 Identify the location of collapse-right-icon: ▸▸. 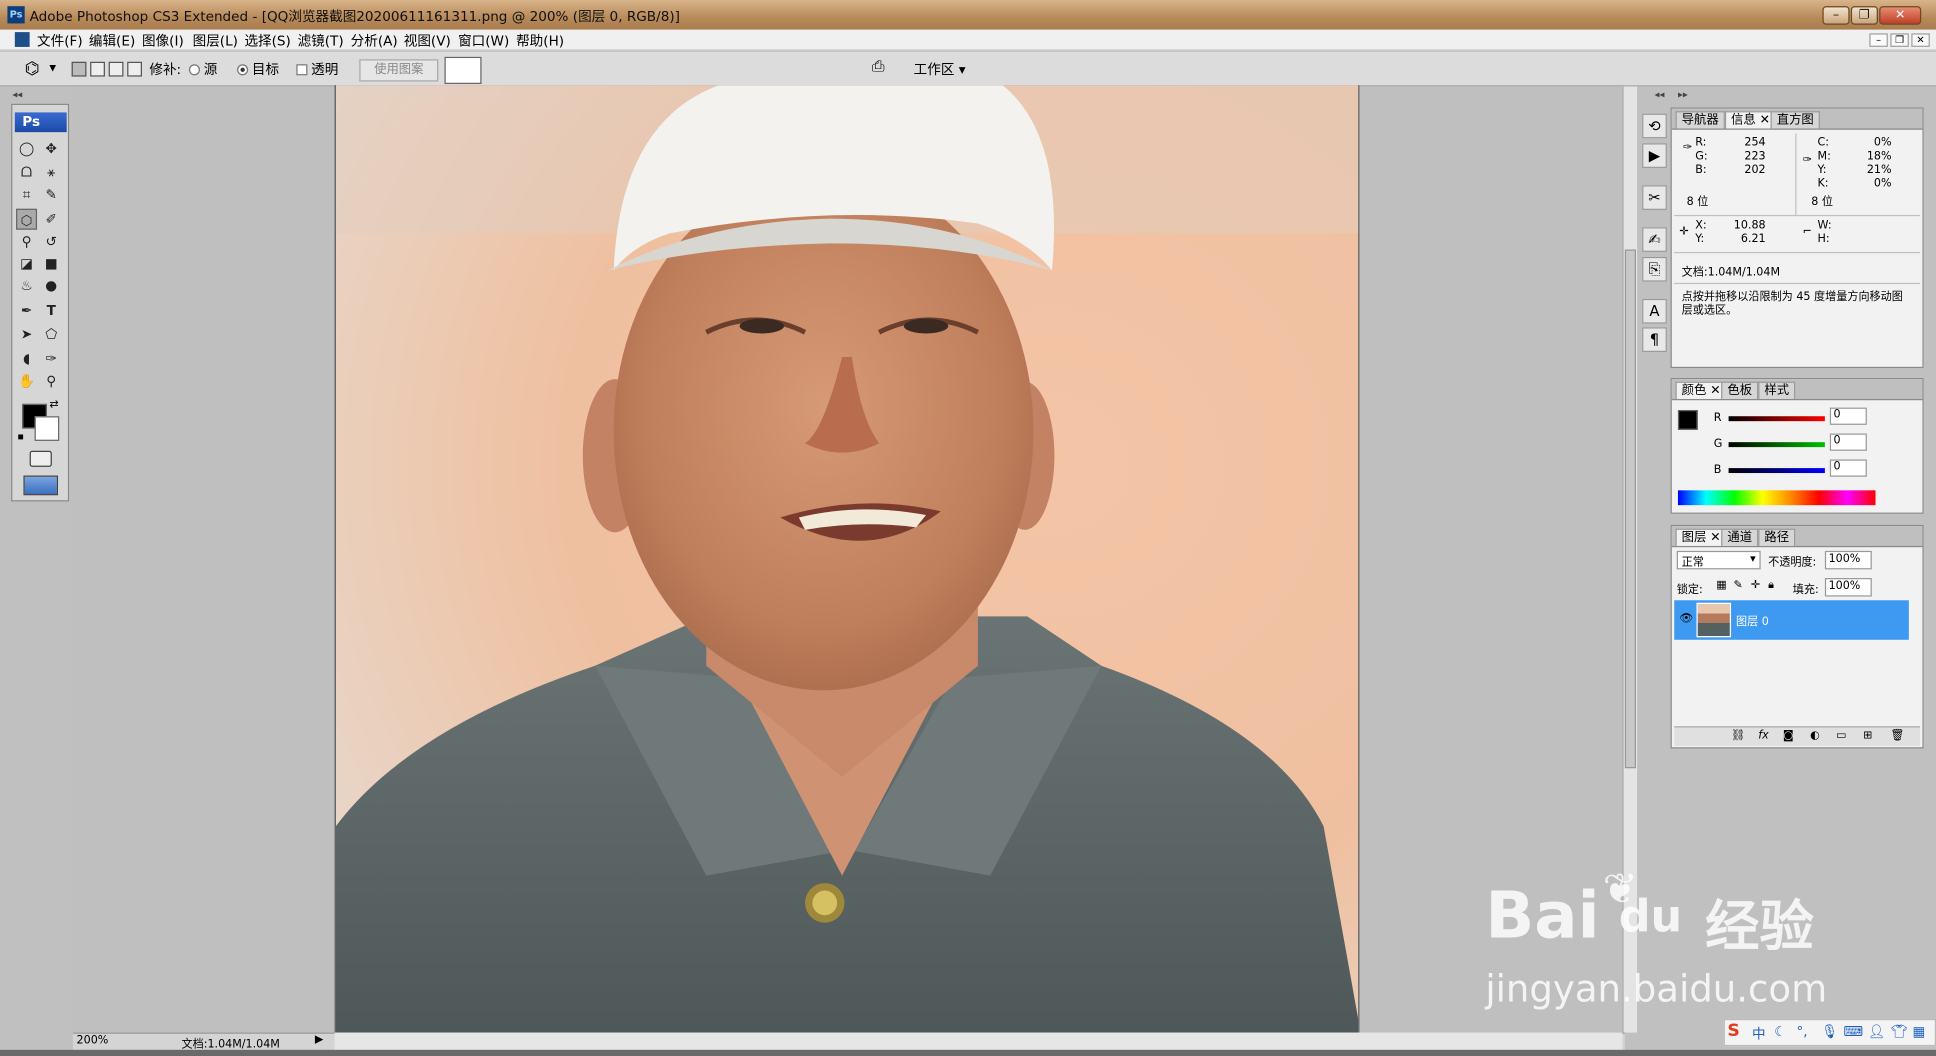
(1683, 94).